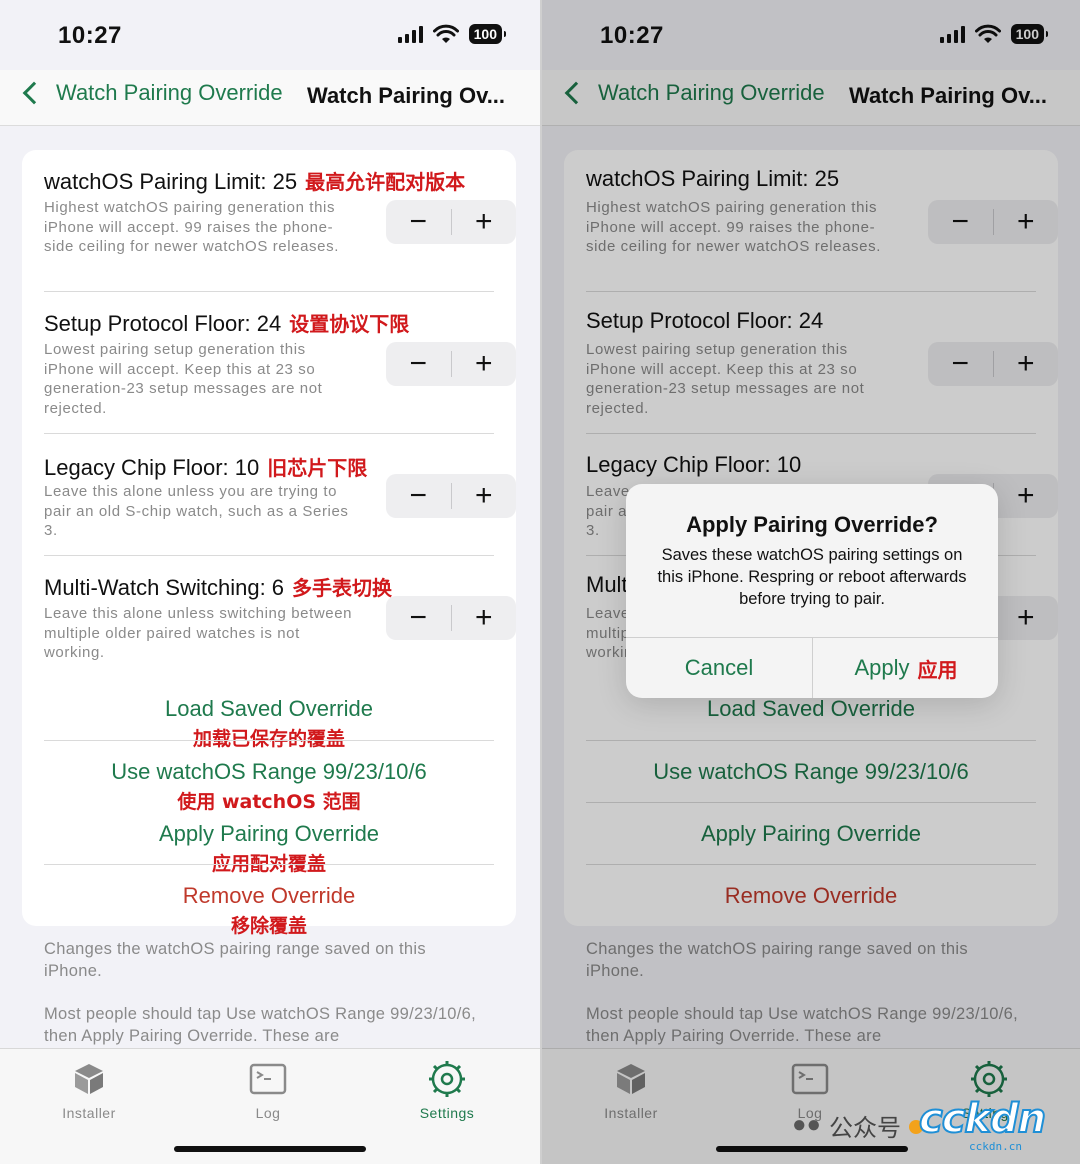 This screenshot has height=1164, width=1080. What do you see at coordinates (410, 34) in the screenshot?
I see `cellular-signal-icon` at bounding box center [410, 34].